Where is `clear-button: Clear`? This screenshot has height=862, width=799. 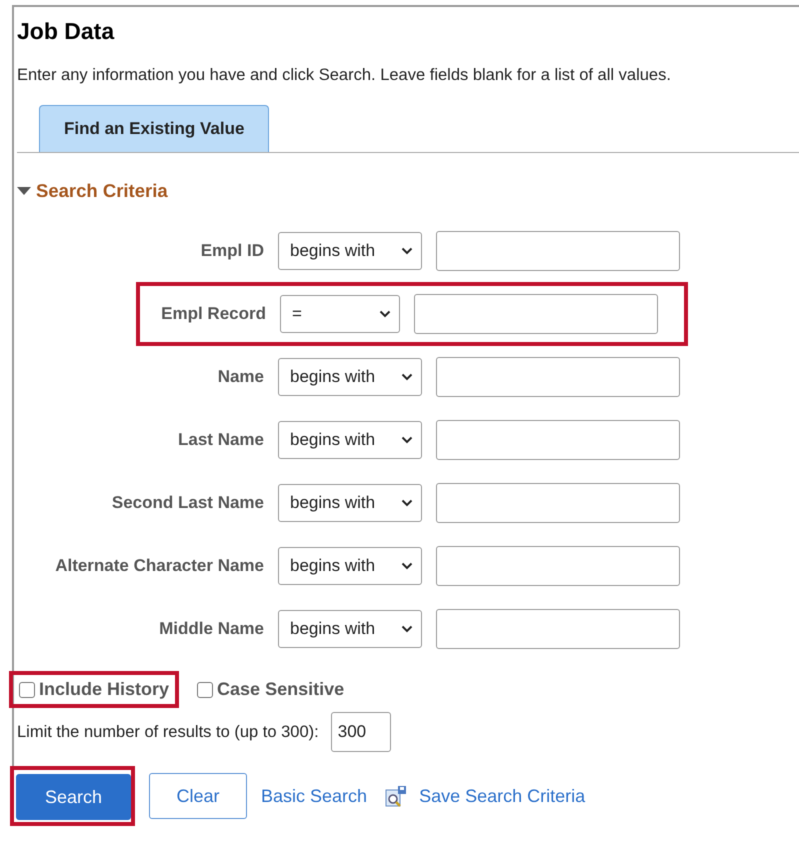
clear-button: Clear is located at coordinates (198, 796).